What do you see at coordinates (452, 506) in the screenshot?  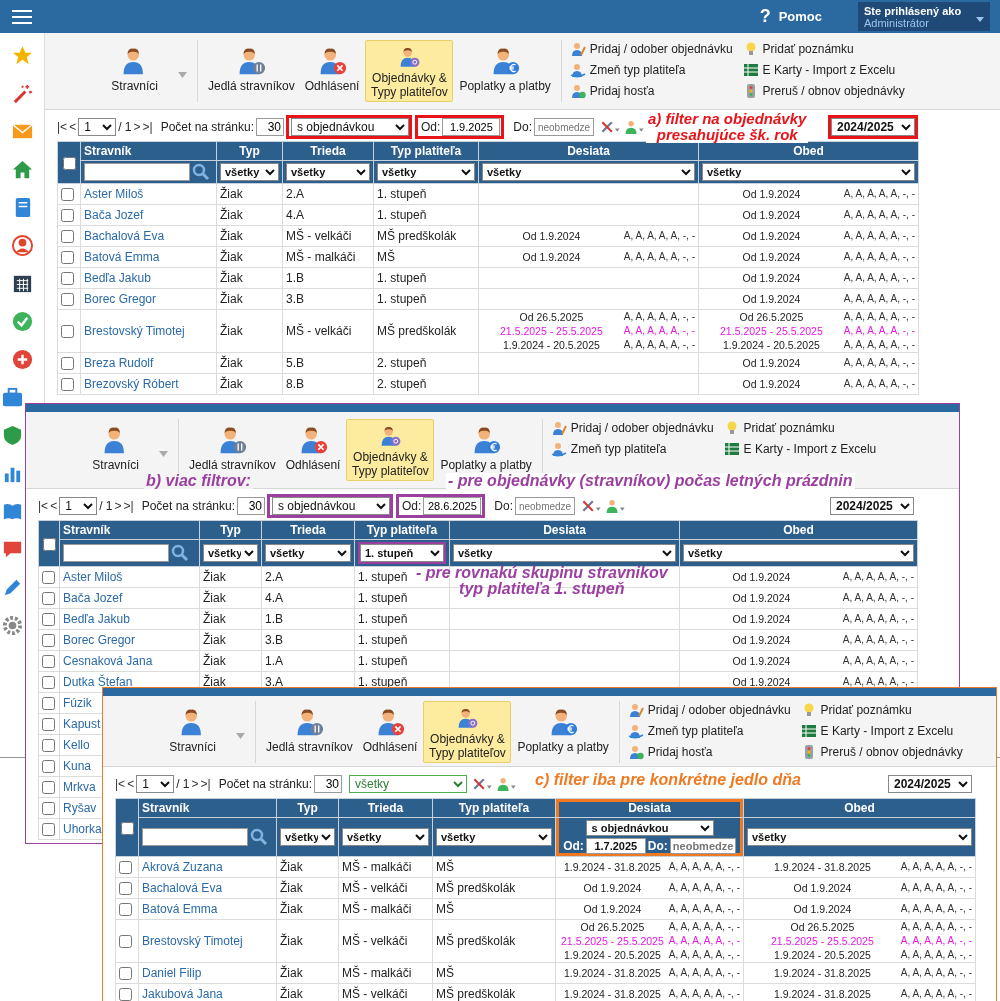 I see `date-from-field: 28.6.2025` at bounding box center [452, 506].